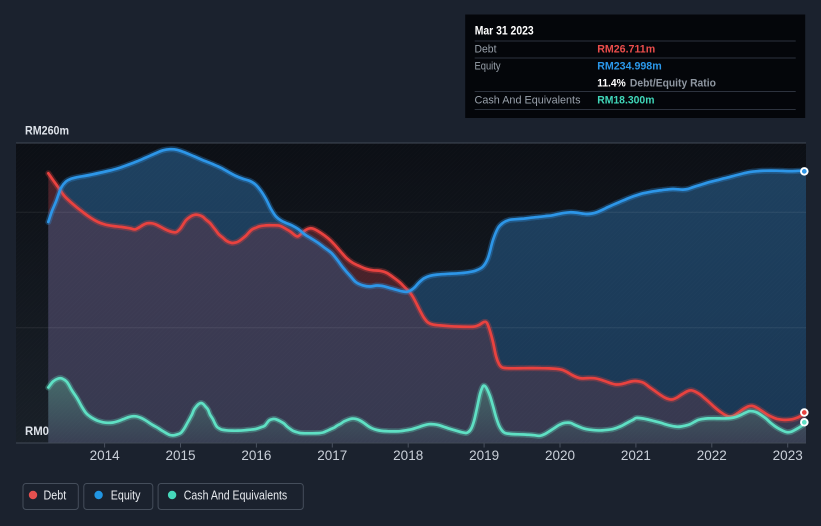 Image resolution: width=821 pixels, height=526 pixels. What do you see at coordinates (256, 455) in the screenshot?
I see `svg-text: 2016` at bounding box center [256, 455].